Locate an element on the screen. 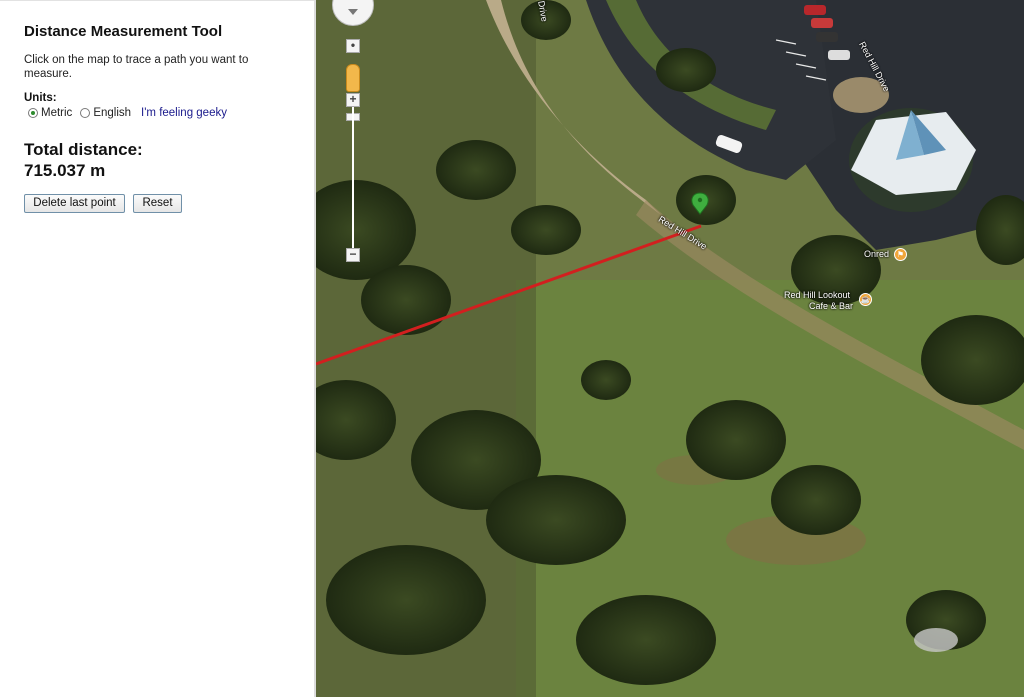 This screenshot has height=697, width=1024. zoom-out-button: − is located at coordinates (353, 255).